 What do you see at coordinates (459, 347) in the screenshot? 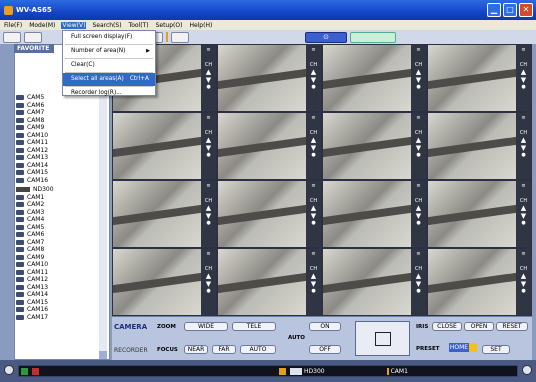
I see `preset-select: HOME` at bounding box center [459, 347].